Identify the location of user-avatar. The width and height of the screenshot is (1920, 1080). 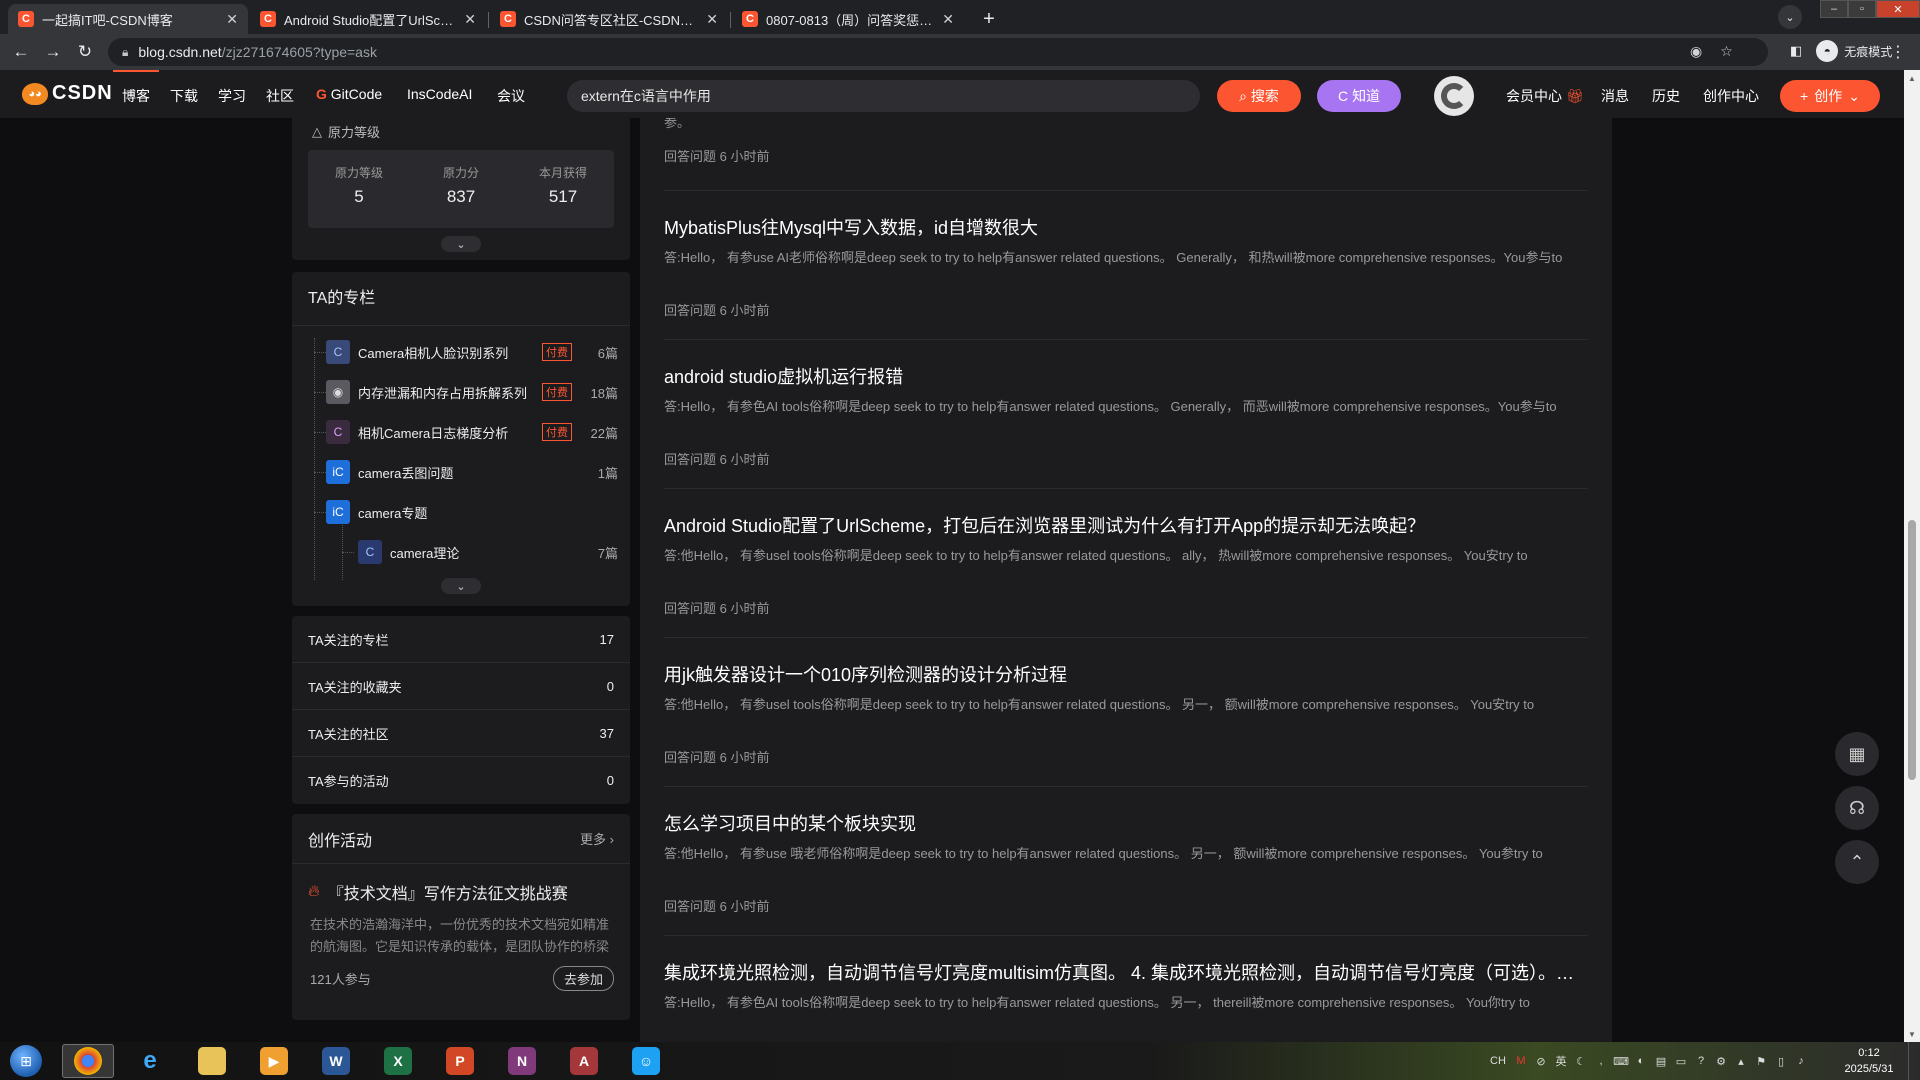
(1454, 96).